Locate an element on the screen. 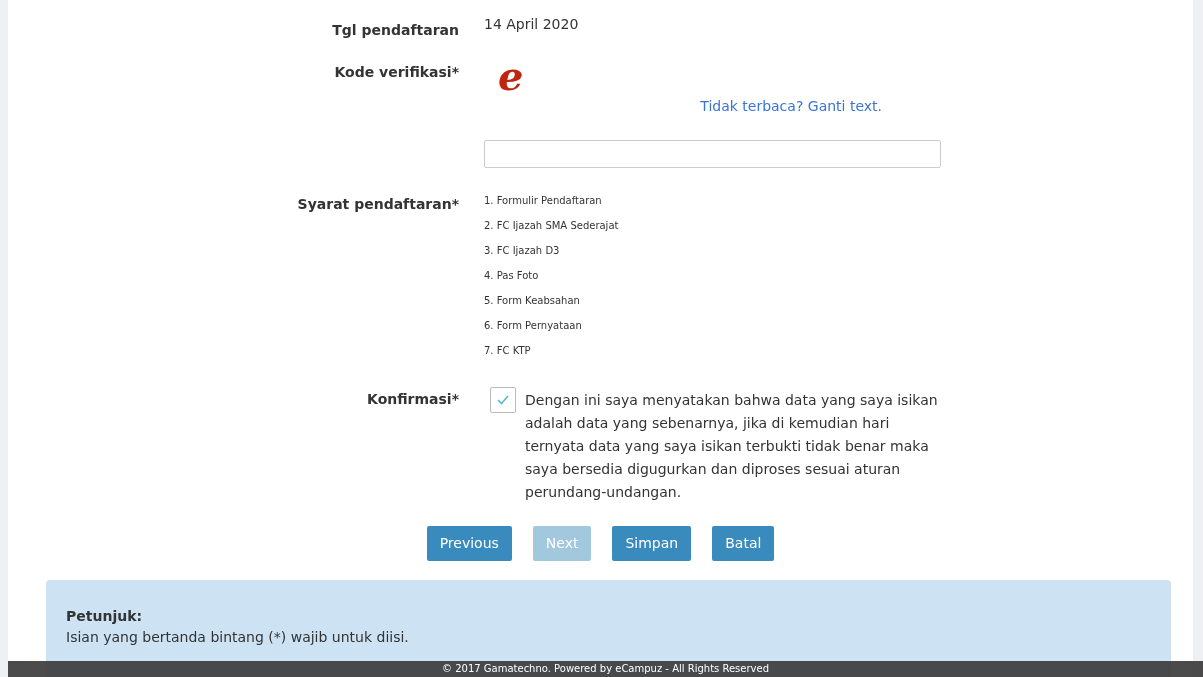 The height and width of the screenshot is (677, 1203). requirement-item: 3. FC Ijazah D3 is located at coordinates (522, 251).